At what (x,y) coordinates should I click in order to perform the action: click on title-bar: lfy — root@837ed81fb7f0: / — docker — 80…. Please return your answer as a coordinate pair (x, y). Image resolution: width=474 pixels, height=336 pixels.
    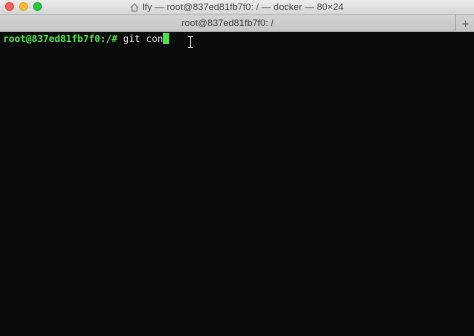
    Looking at the image, I should click on (237, 7).